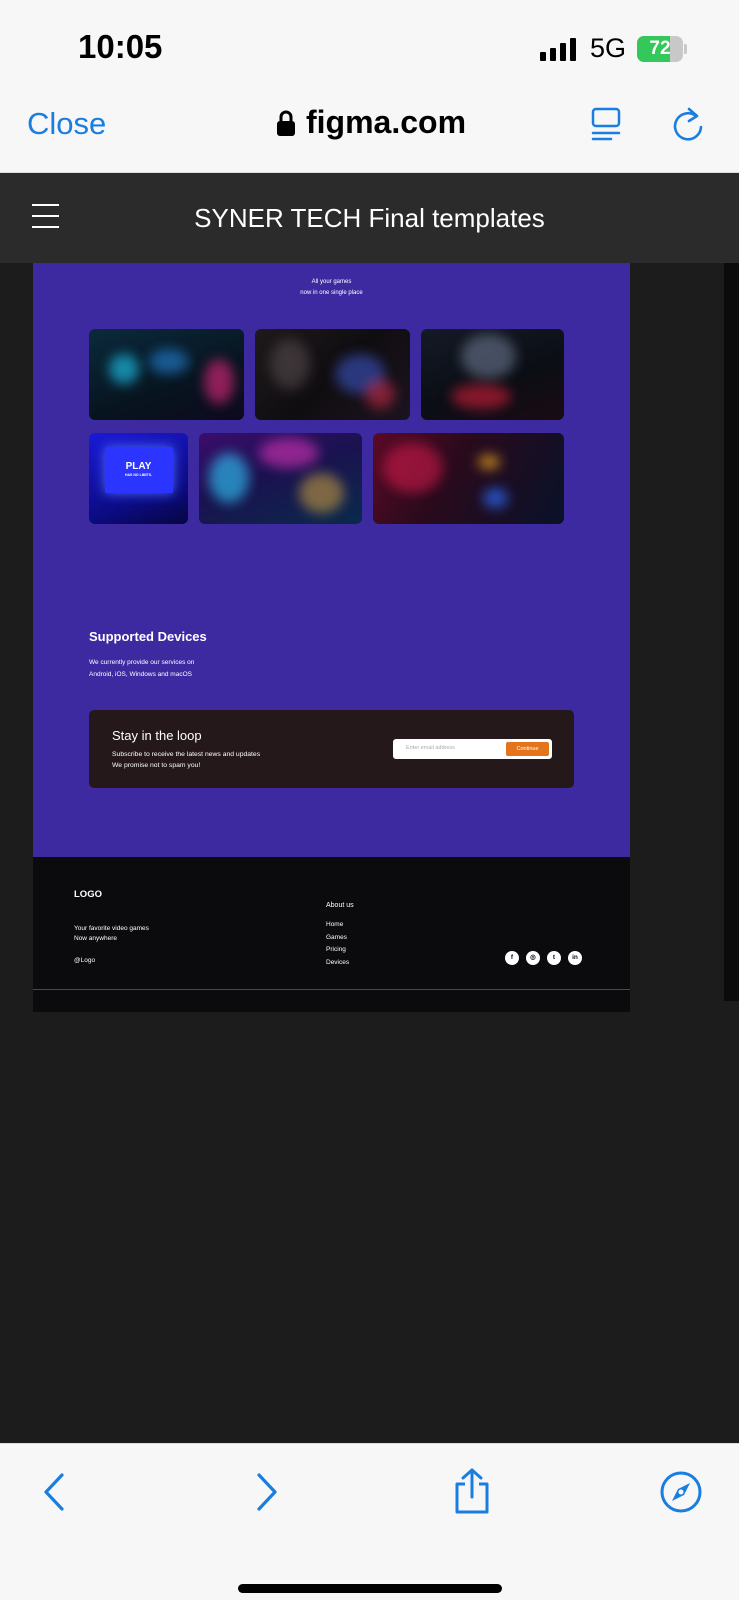  What do you see at coordinates (681, 1492) in the screenshot?
I see `compass-icon` at bounding box center [681, 1492].